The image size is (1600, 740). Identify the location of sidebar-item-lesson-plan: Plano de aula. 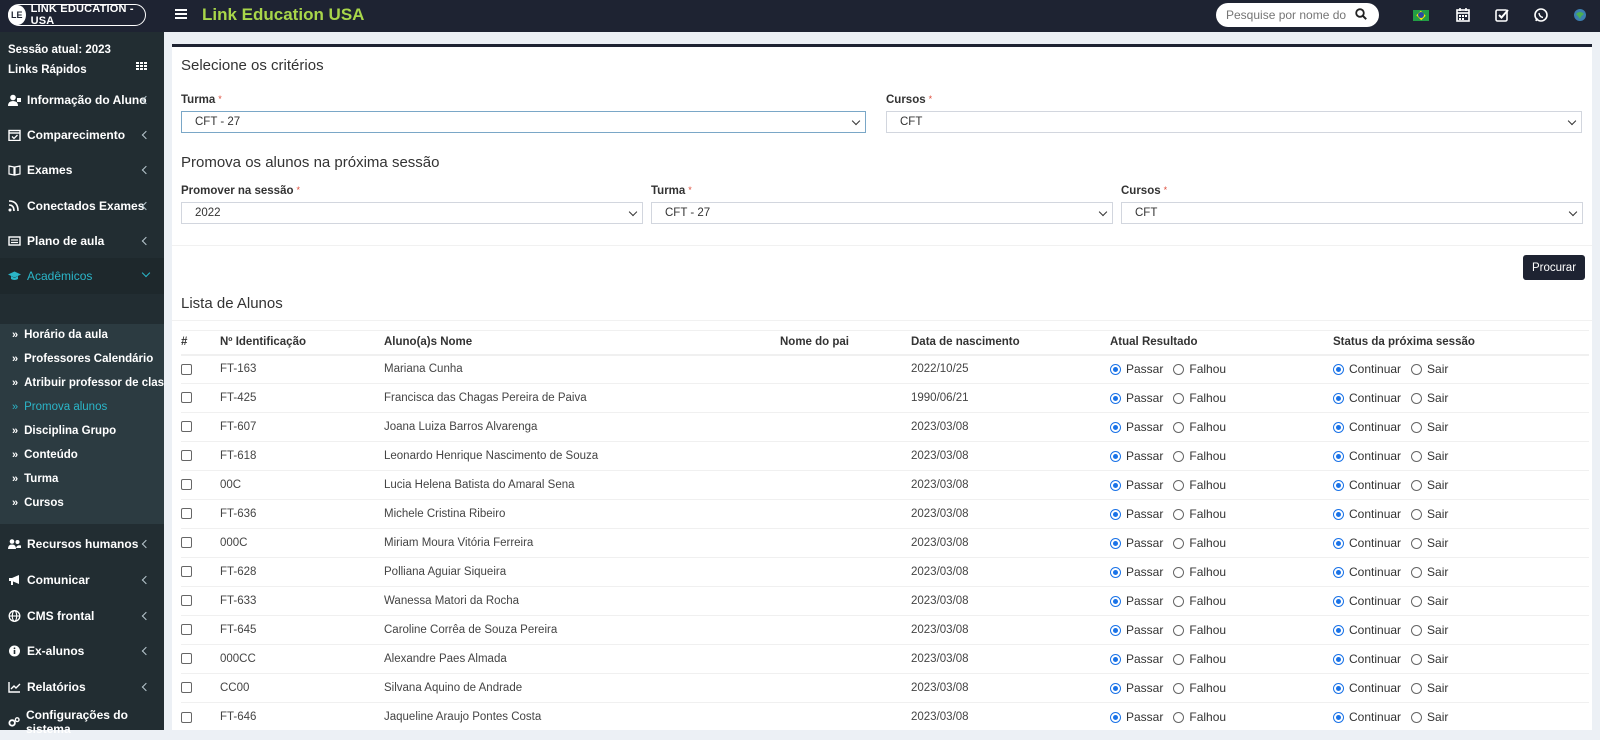
(82, 241).